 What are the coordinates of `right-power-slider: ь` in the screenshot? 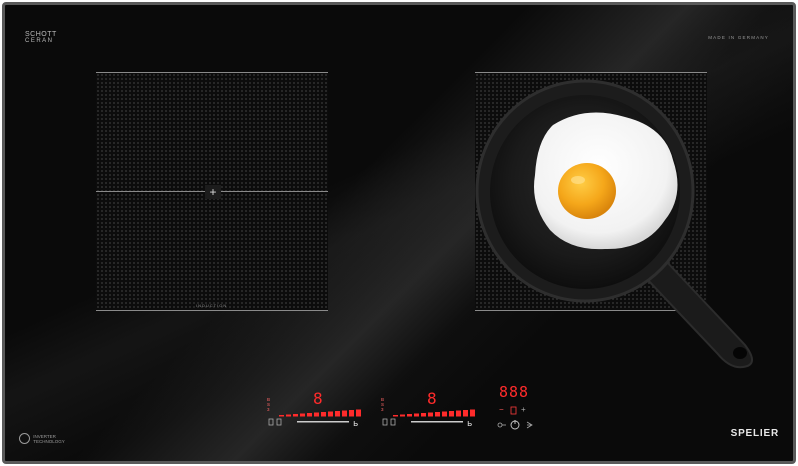 It's located at (431, 409).